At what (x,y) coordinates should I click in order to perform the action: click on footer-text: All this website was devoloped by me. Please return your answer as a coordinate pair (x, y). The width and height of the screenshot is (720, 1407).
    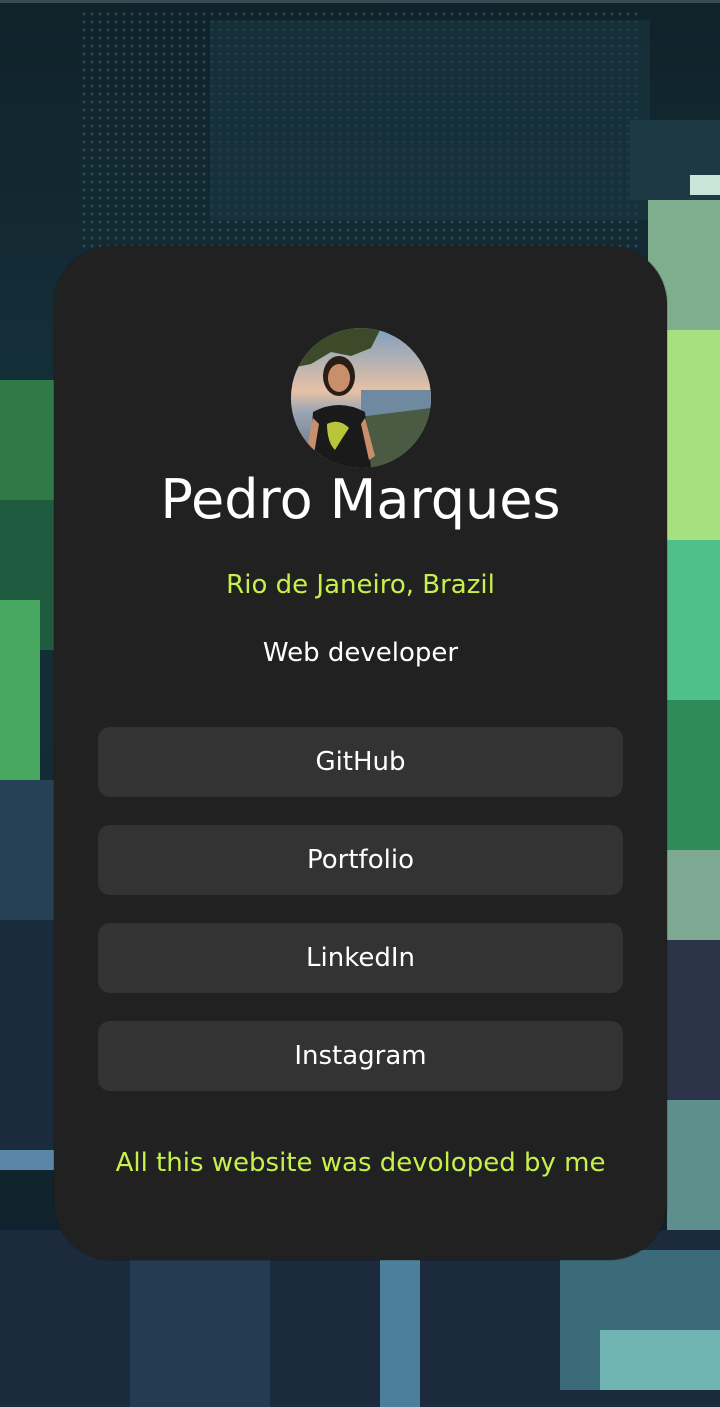
    Looking at the image, I should click on (360, 1163).